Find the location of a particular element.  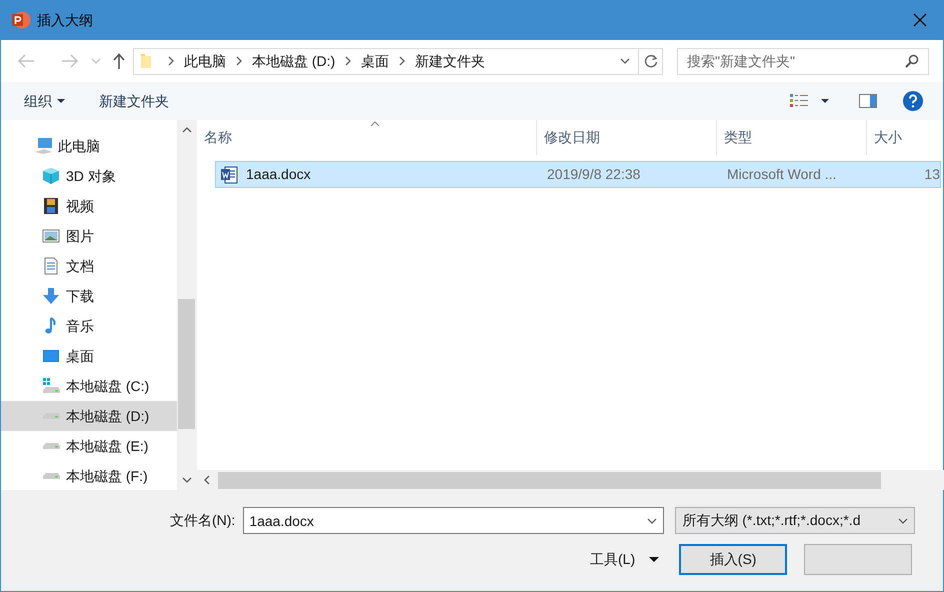

sidebar-item: 本地磁盘 (C:) is located at coordinates (89, 386).